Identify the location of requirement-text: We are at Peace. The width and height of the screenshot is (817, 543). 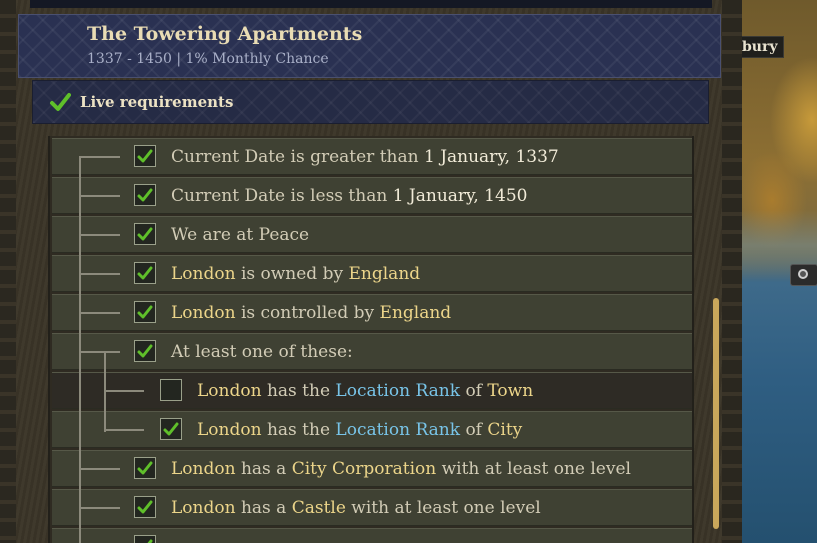
(240, 235).